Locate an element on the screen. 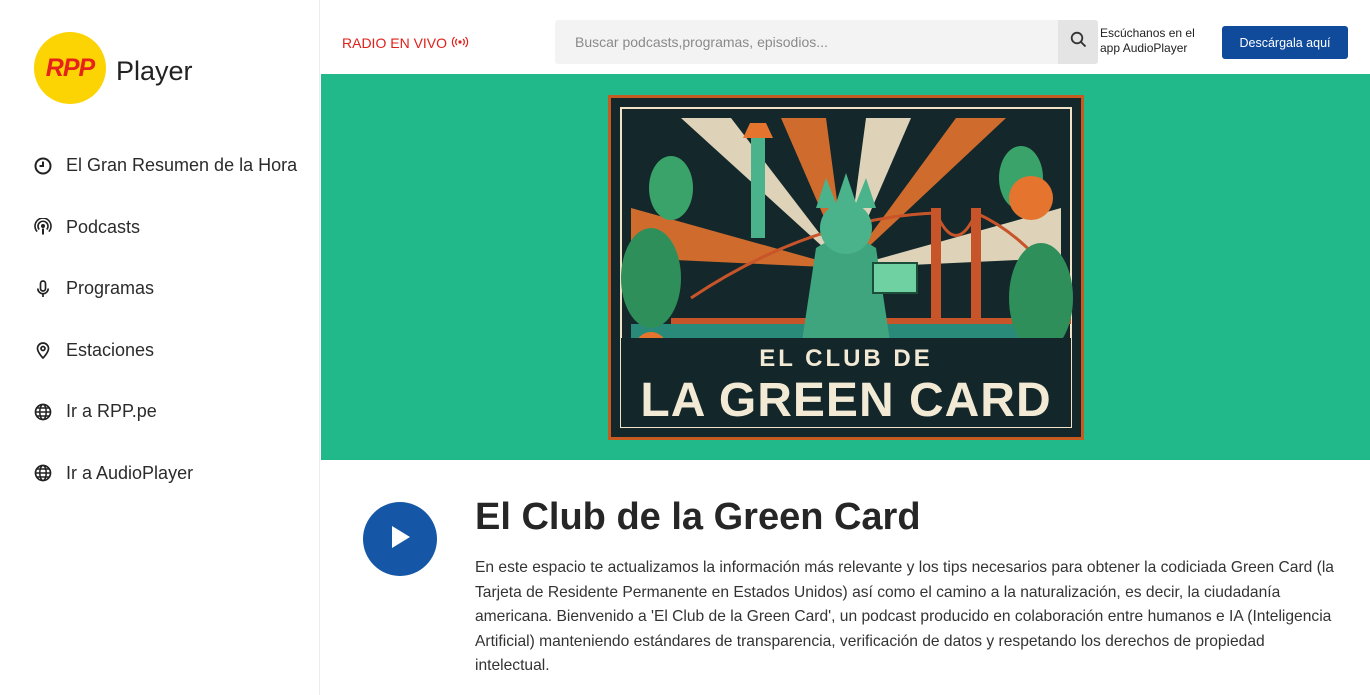 Image resolution: width=1370 pixels, height=695 pixels. sidebar-item-label: Estaciones is located at coordinates (110, 349).